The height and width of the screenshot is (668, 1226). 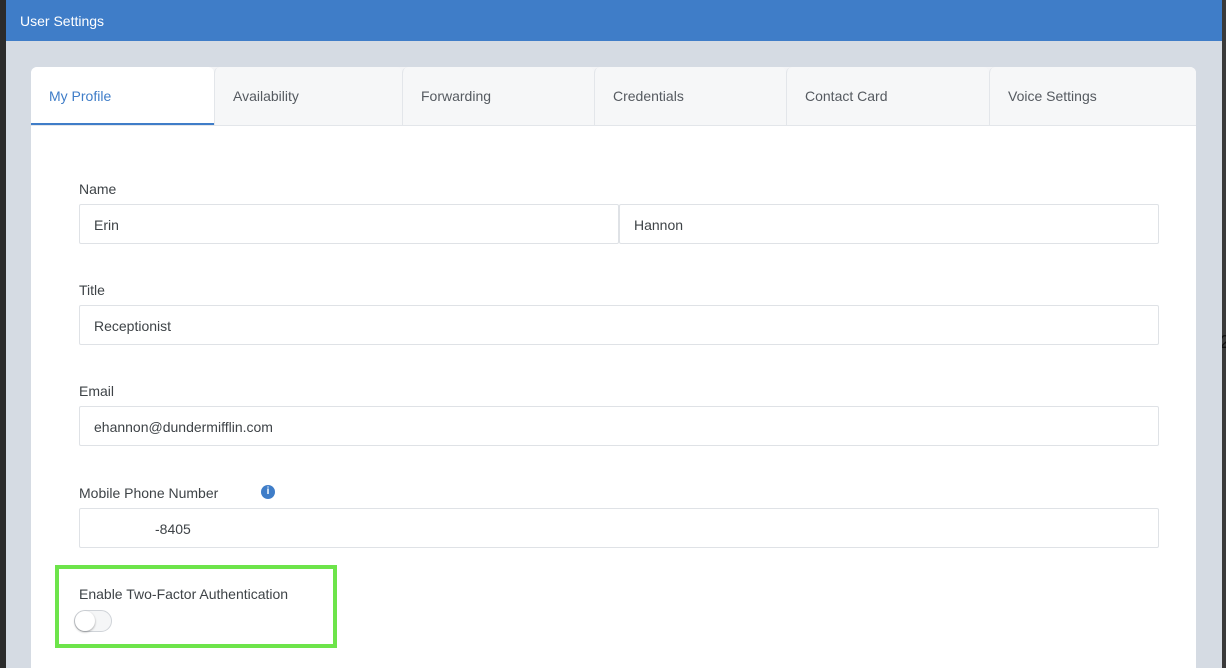 I want to click on email-input: ehannon@dundermifflin.com, so click(x=619, y=426).